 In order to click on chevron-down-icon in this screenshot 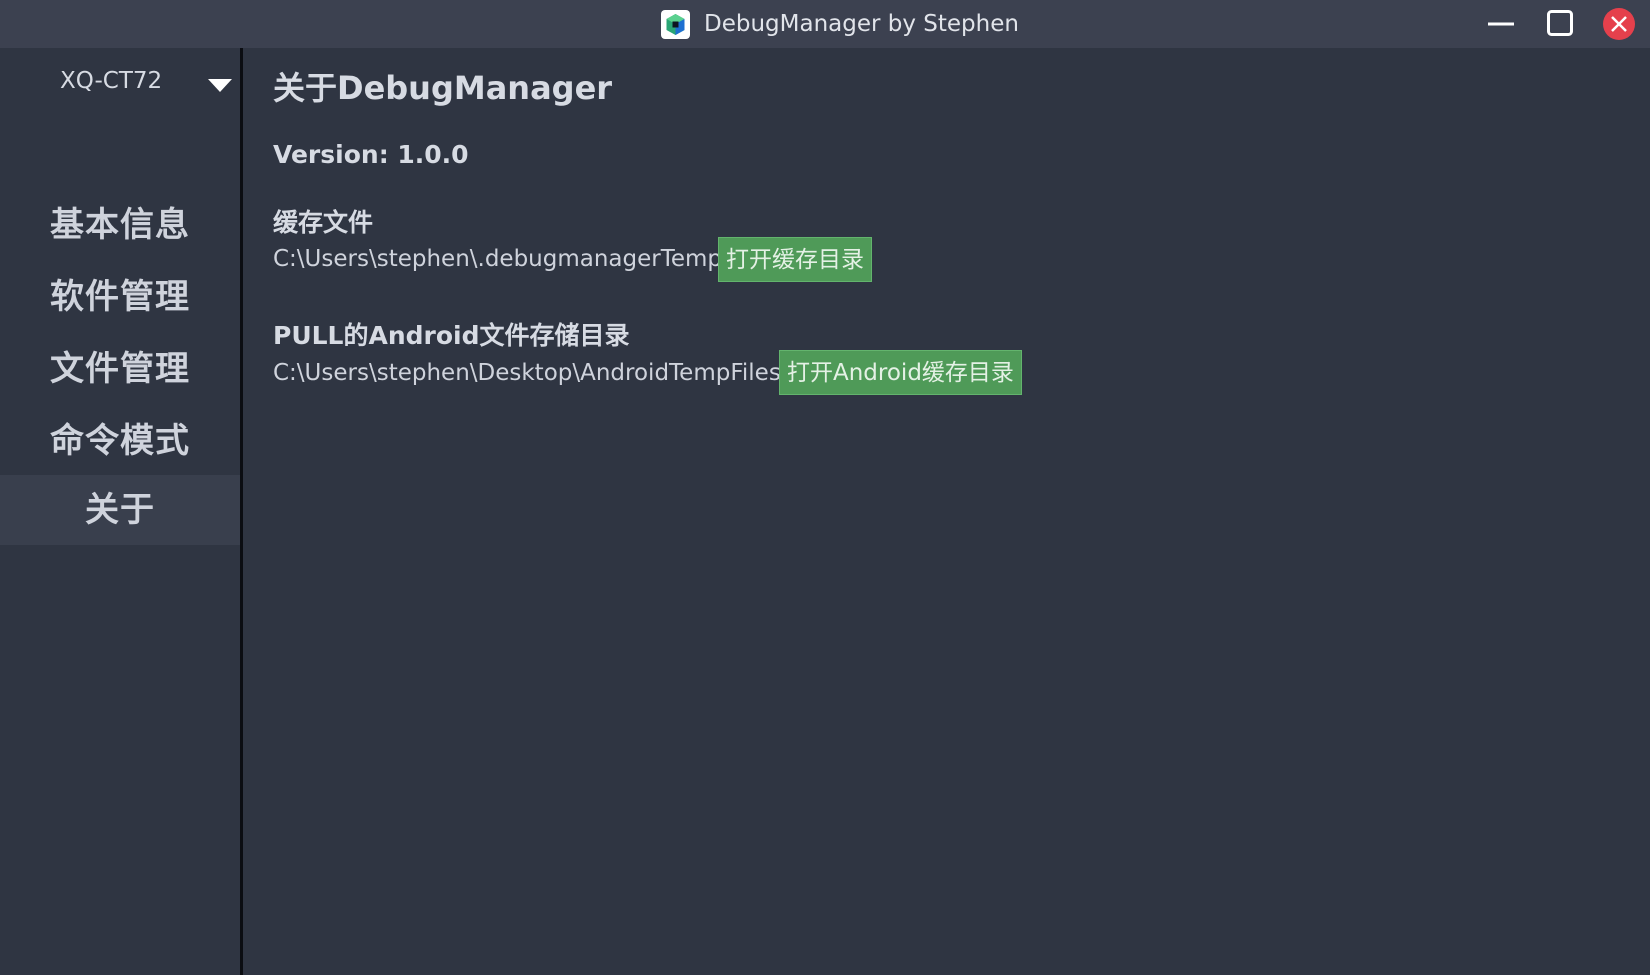, I will do `click(220, 85)`.